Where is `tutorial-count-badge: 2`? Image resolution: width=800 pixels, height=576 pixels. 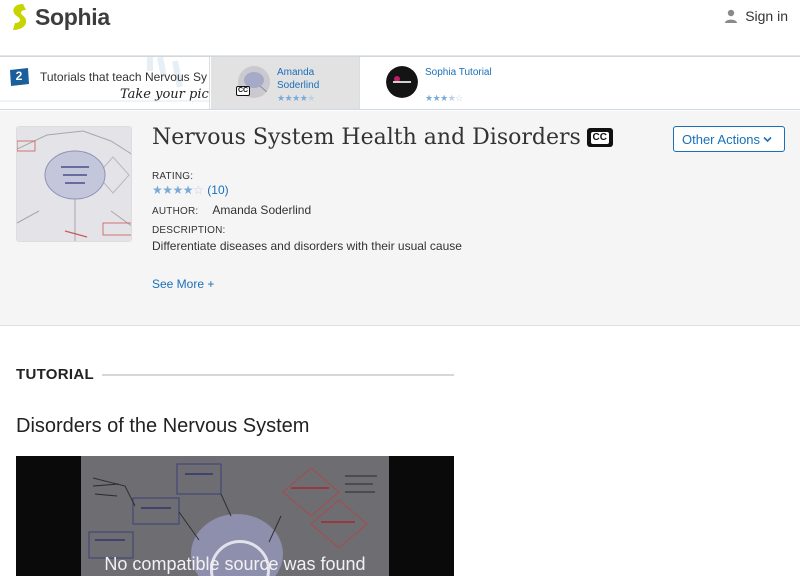
tutorial-count-badge: 2 is located at coordinates (19, 77).